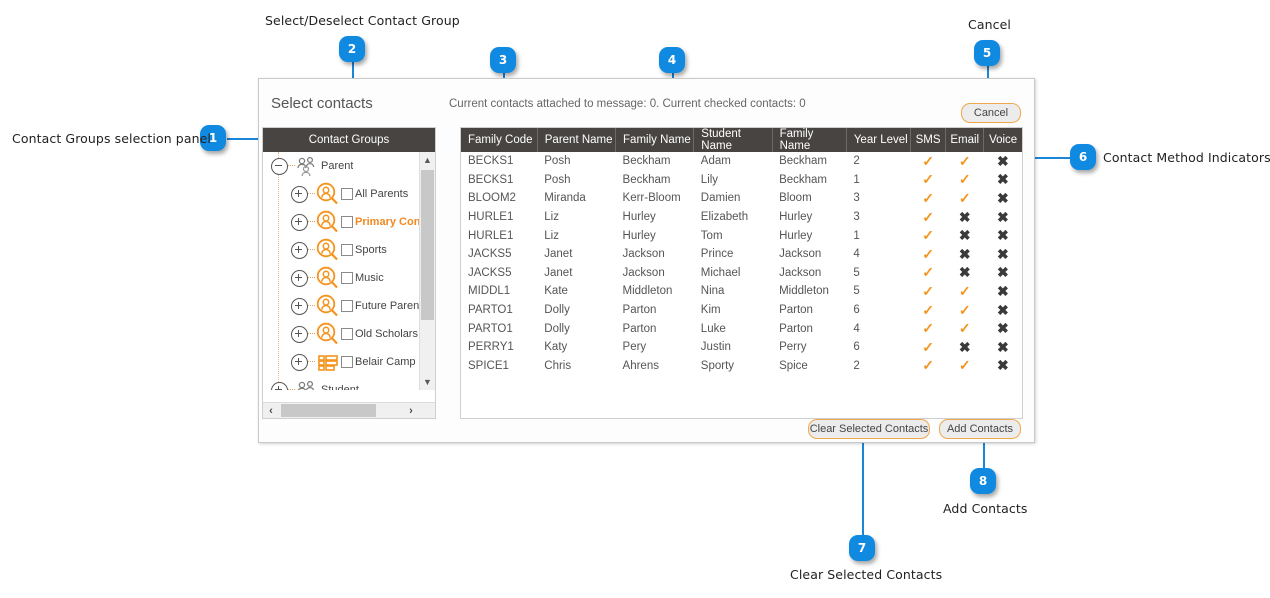 The width and height of the screenshot is (1270, 598). I want to click on scroll-right-icon: ›, so click(411, 410).